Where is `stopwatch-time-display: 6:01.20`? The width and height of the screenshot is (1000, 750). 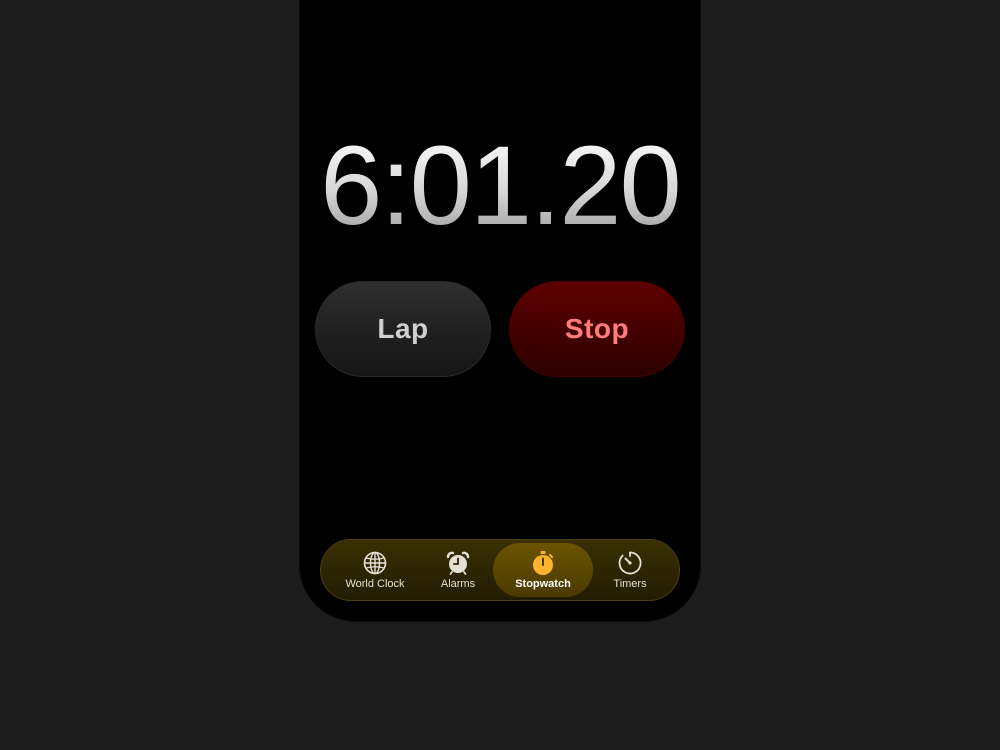
stopwatch-time-display: 6:01.20 is located at coordinates (500, 186).